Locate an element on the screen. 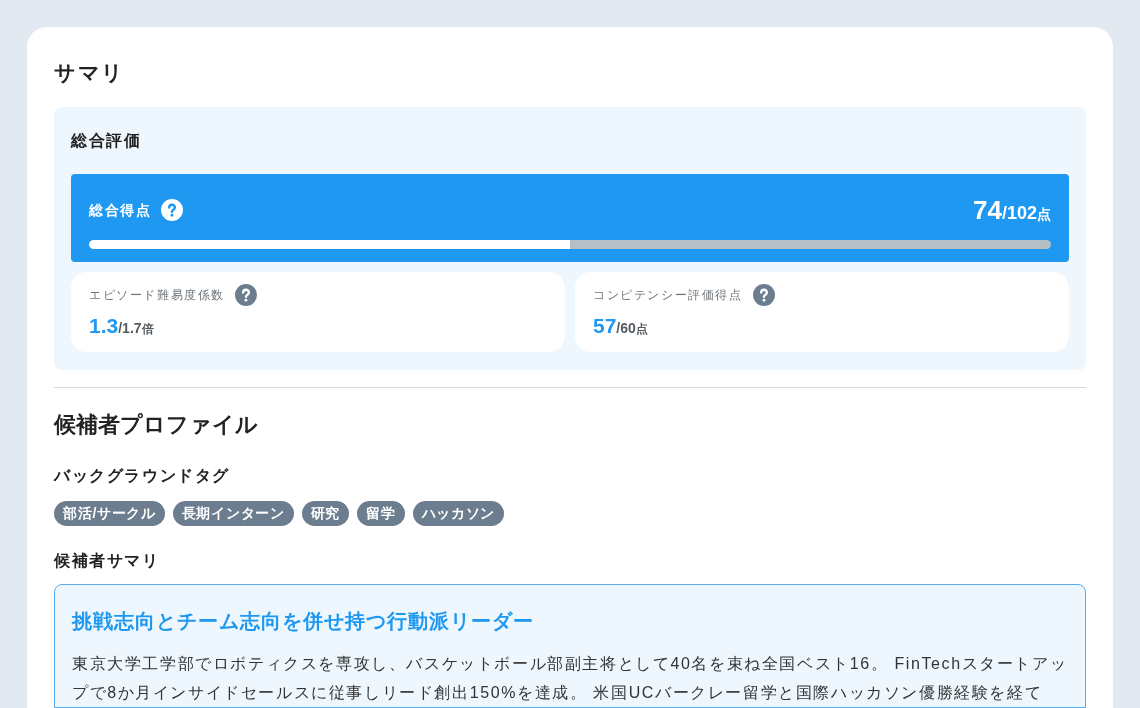  section-title: 候補者プロファイル is located at coordinates (156, 425).